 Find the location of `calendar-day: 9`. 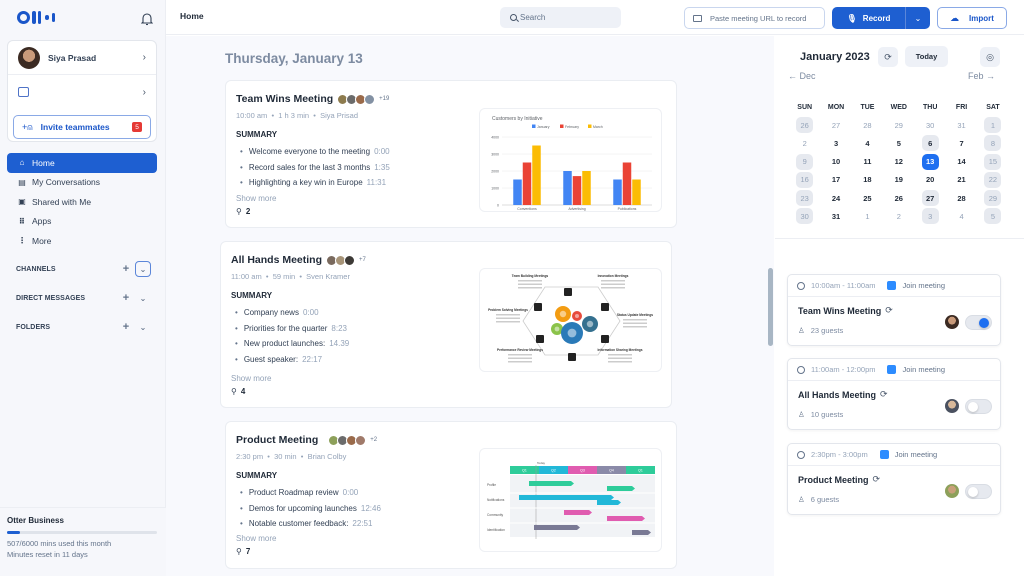

calendar-day: 9 is located at coordinates (805, 161).